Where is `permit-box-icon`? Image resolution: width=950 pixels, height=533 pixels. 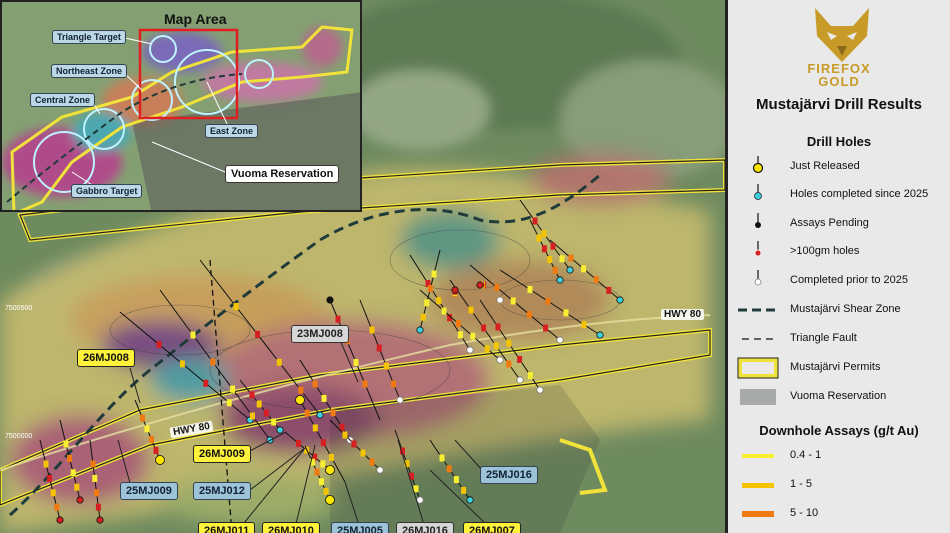 permit-box-icon is located at coordinates (758, 368).